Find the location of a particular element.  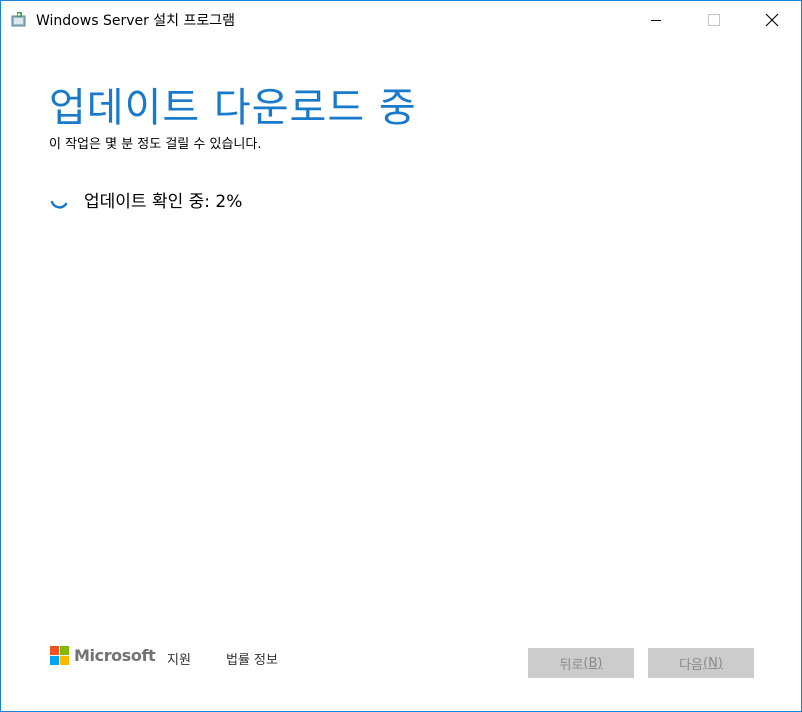

next-button-accesskey: (N) is located at coordinates (713, 663).